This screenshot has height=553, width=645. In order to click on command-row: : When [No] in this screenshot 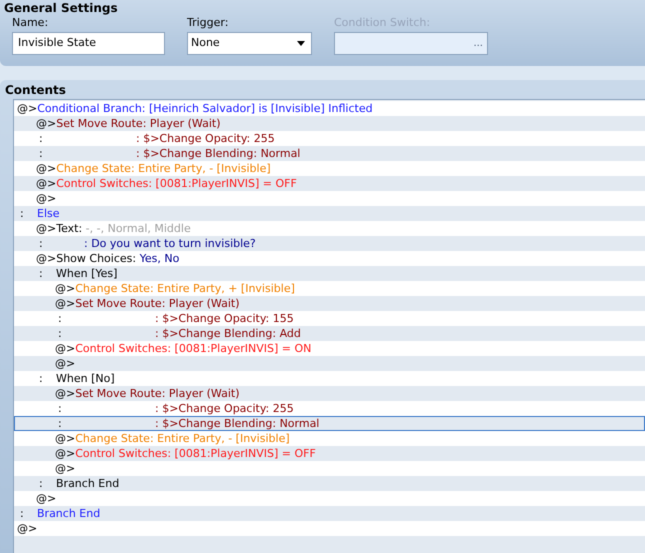, I will do `click(329, 378)`.